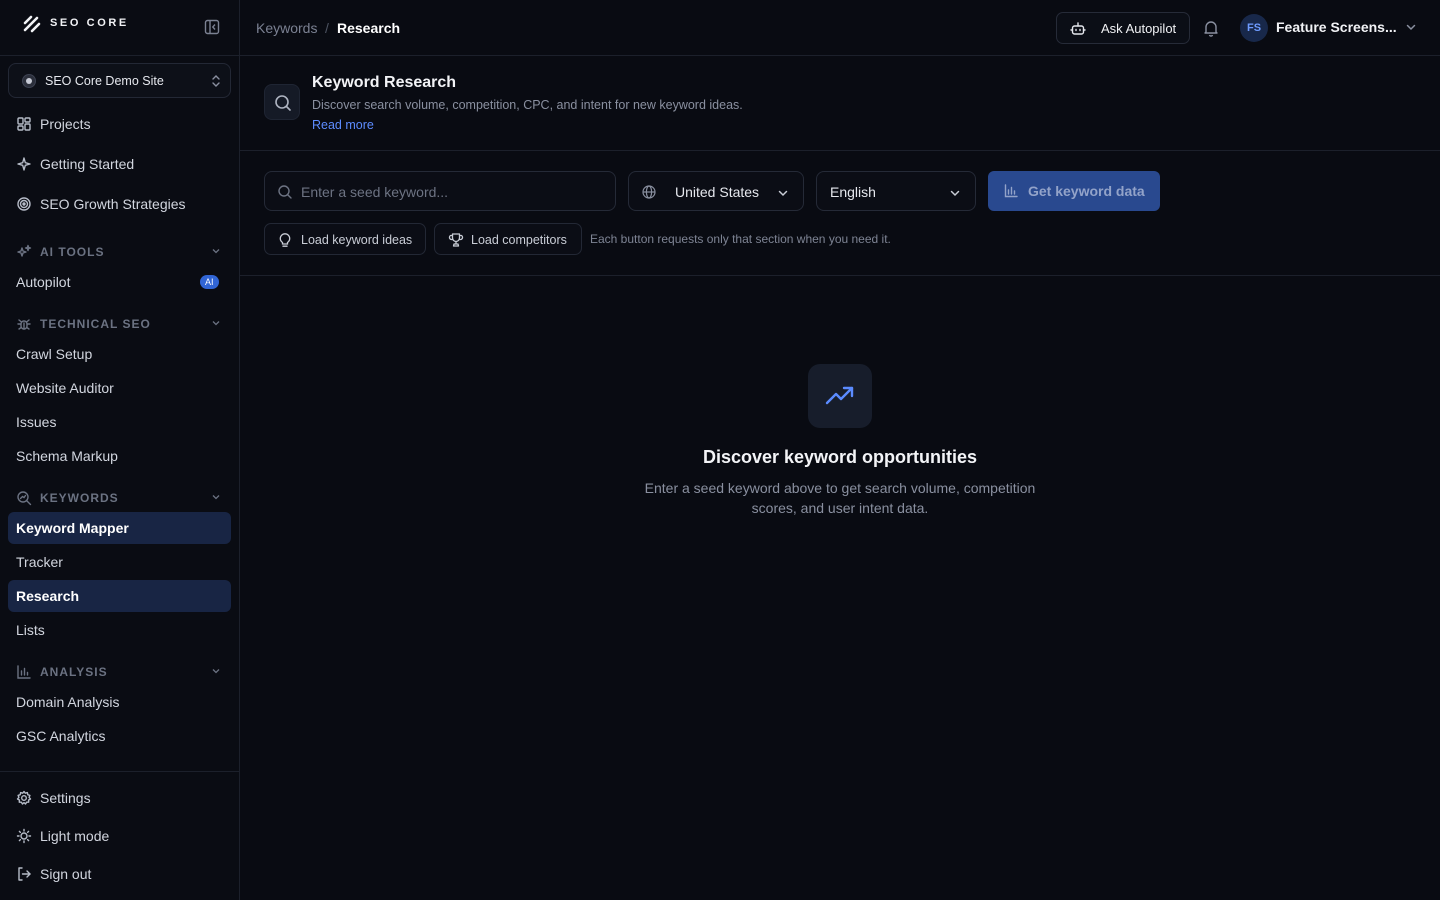  I want to click on site-favicon-icon, so click(29, 81).